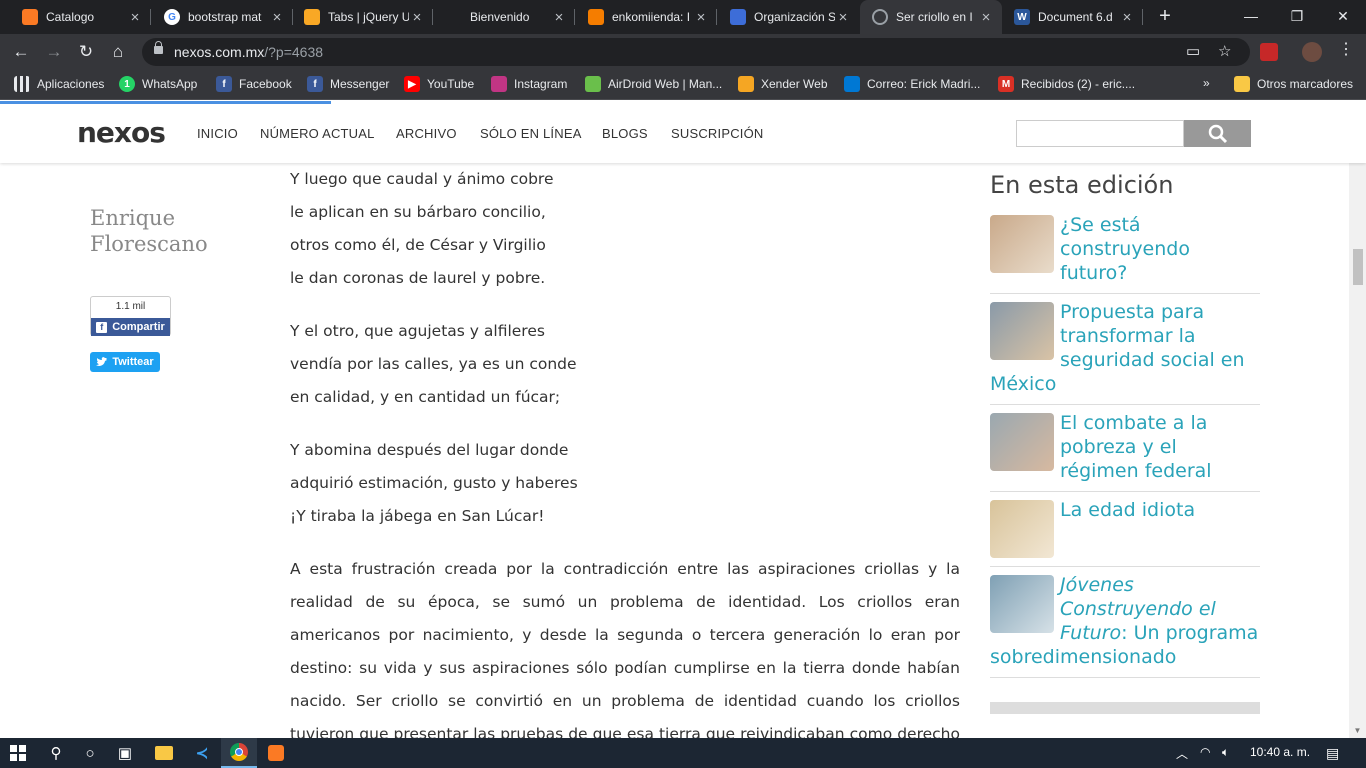 The image size is (1366, 768). I want to click on reload-button: ↻, so click(86, 52).